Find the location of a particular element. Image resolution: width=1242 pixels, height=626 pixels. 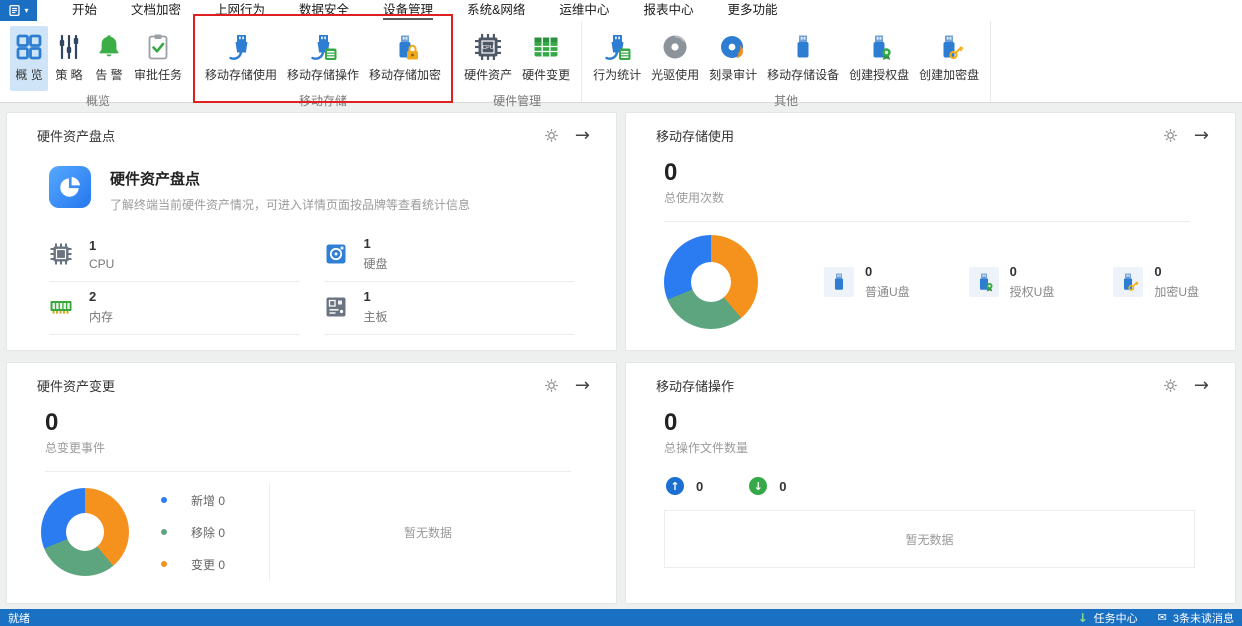

envelope-icon: ✉ is located at coordinates (1162, 617).